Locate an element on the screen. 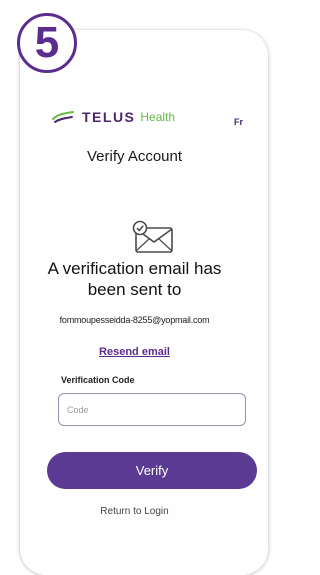  verification-mail-icon is located at coordinates (152, 236).